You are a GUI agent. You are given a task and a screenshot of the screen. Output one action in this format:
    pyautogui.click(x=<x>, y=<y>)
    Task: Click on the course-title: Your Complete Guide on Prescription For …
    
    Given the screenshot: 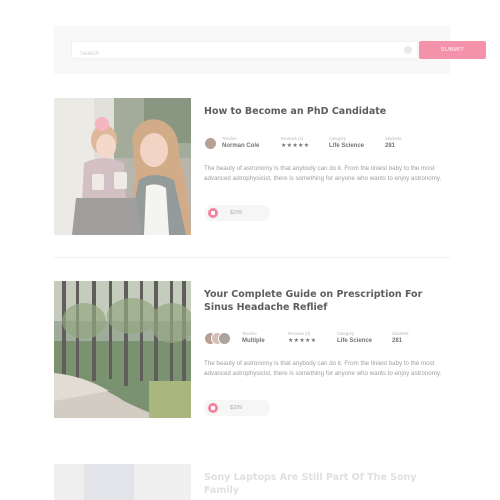 What is the action you would take?
    pyautogui.click(x=324, y=301)
    